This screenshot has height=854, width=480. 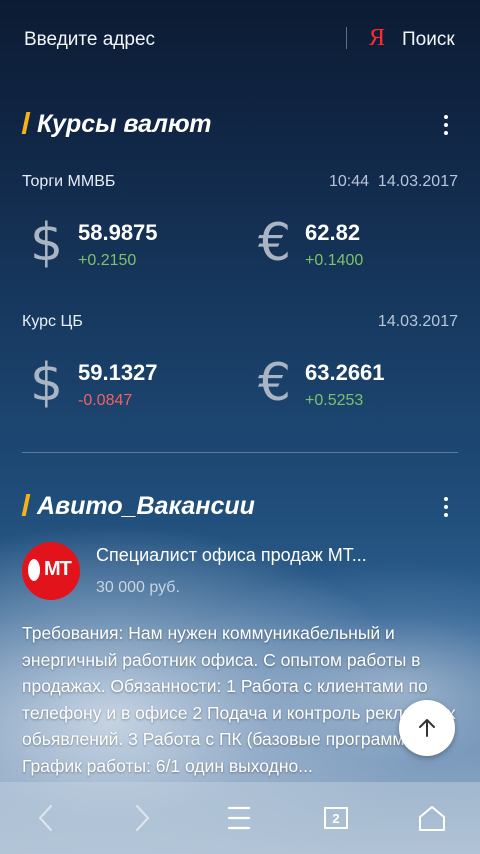 What do you see at coordinates (333, 232) in the screenshot?
I see `moex-eur-rate: 62.82` at bounding box center [333, 232].